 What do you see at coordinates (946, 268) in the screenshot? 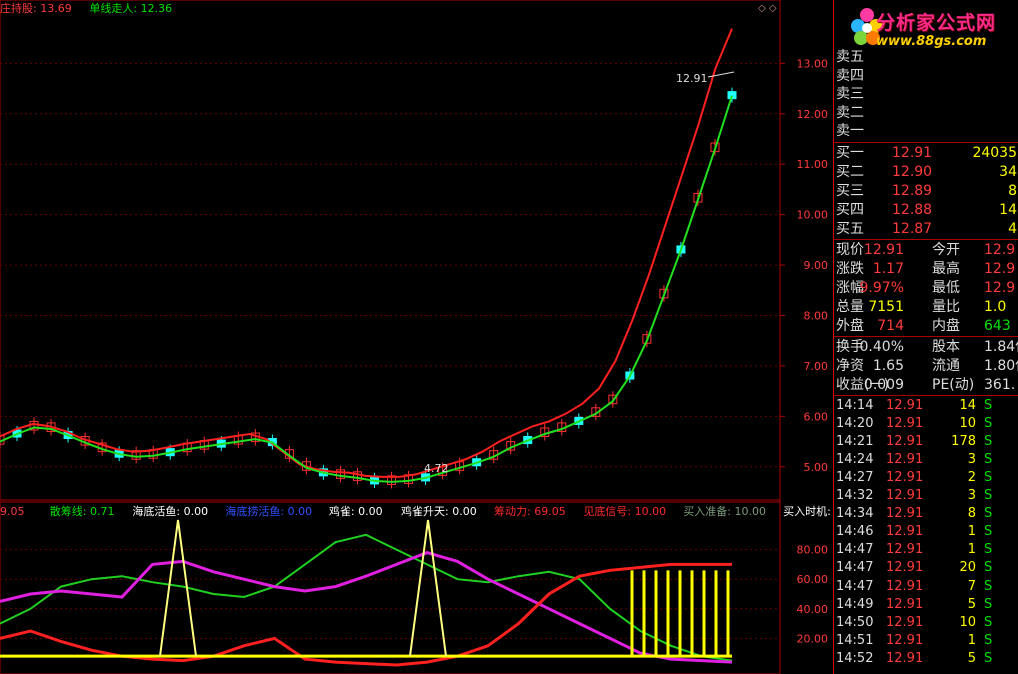
I see `quote-label: 最高` at bounding box center [946, 268].